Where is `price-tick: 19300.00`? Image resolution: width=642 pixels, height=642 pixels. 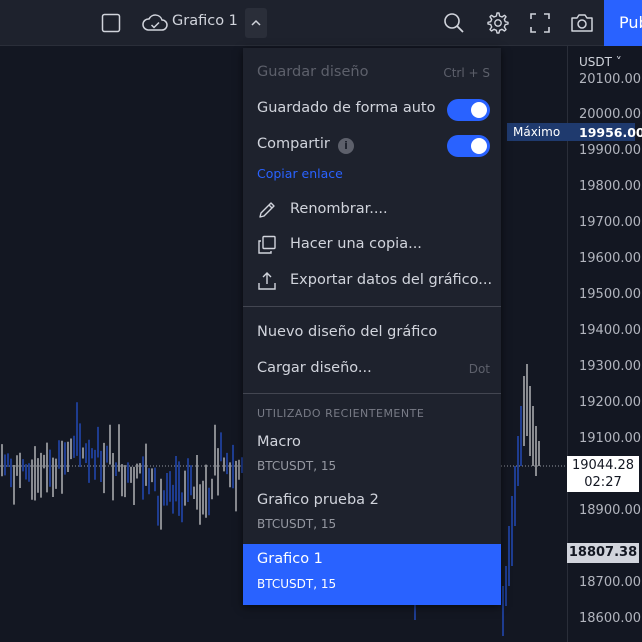
price-tick: 19300.00 is located at coordinates (610, 366).